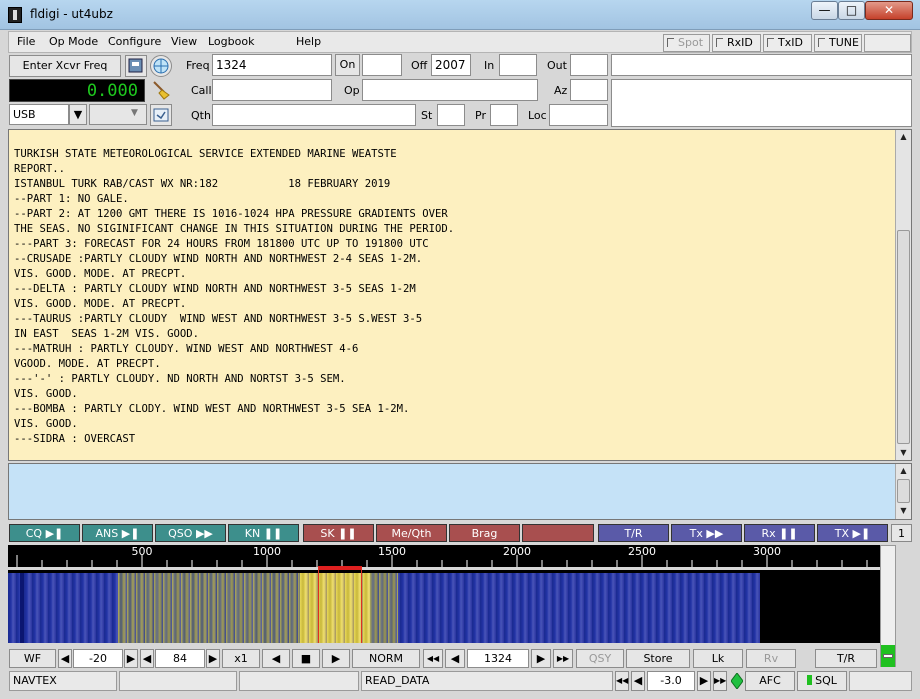  Describe the element at coordinates (460, 15) in the screenshot. I see `title-bar` at that location.